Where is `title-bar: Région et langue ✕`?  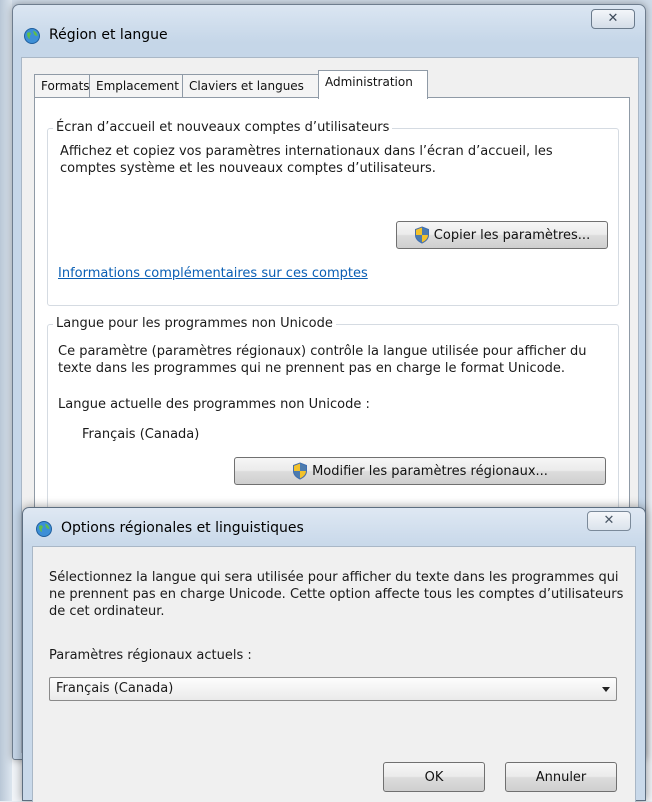
title-bar: Région et langue ✕ is located at coordinates (329, 31).